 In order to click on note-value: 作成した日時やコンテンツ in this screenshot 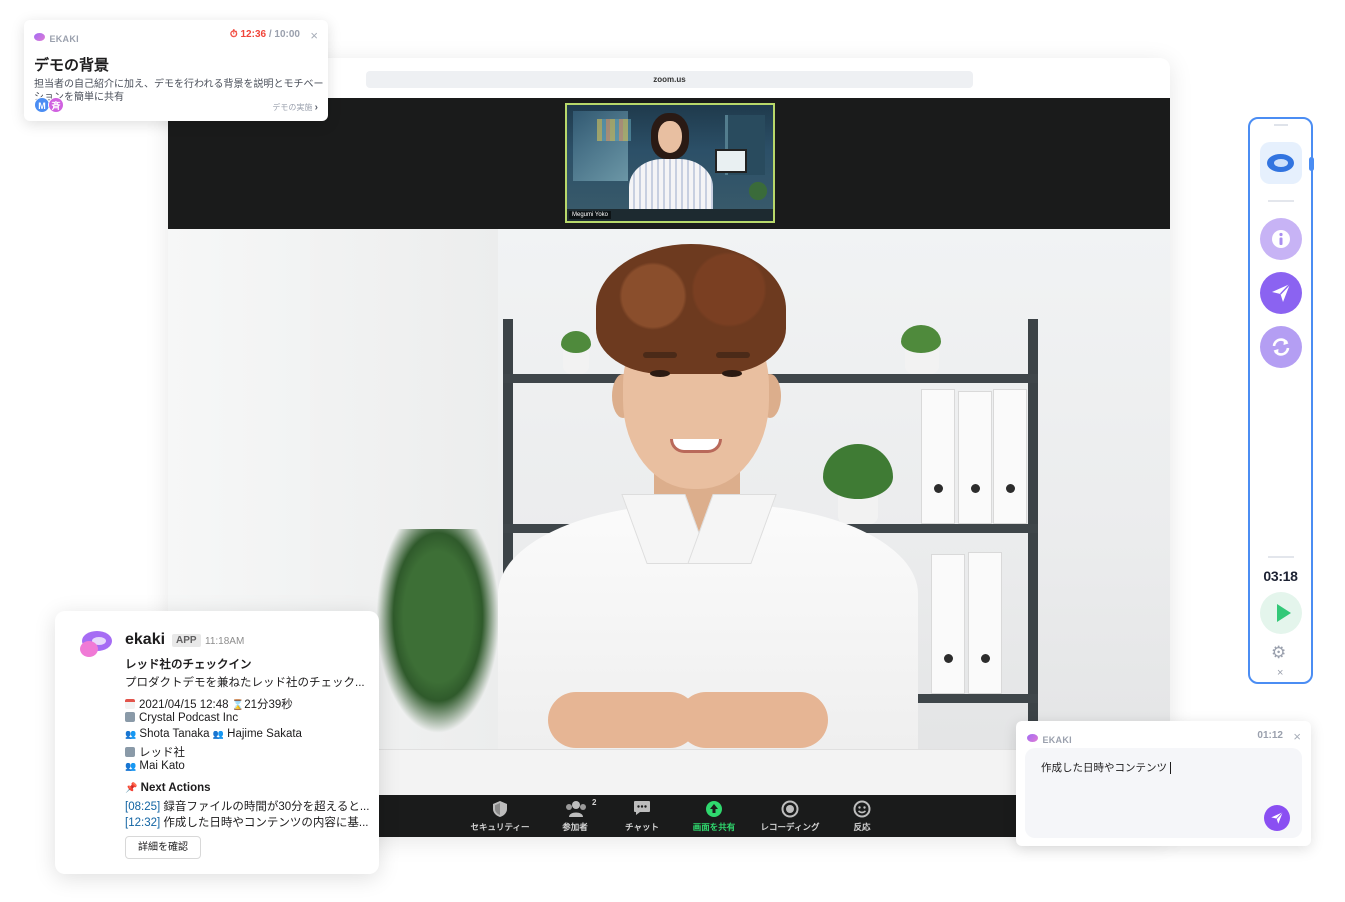, I will do `click(1104, 768)`.